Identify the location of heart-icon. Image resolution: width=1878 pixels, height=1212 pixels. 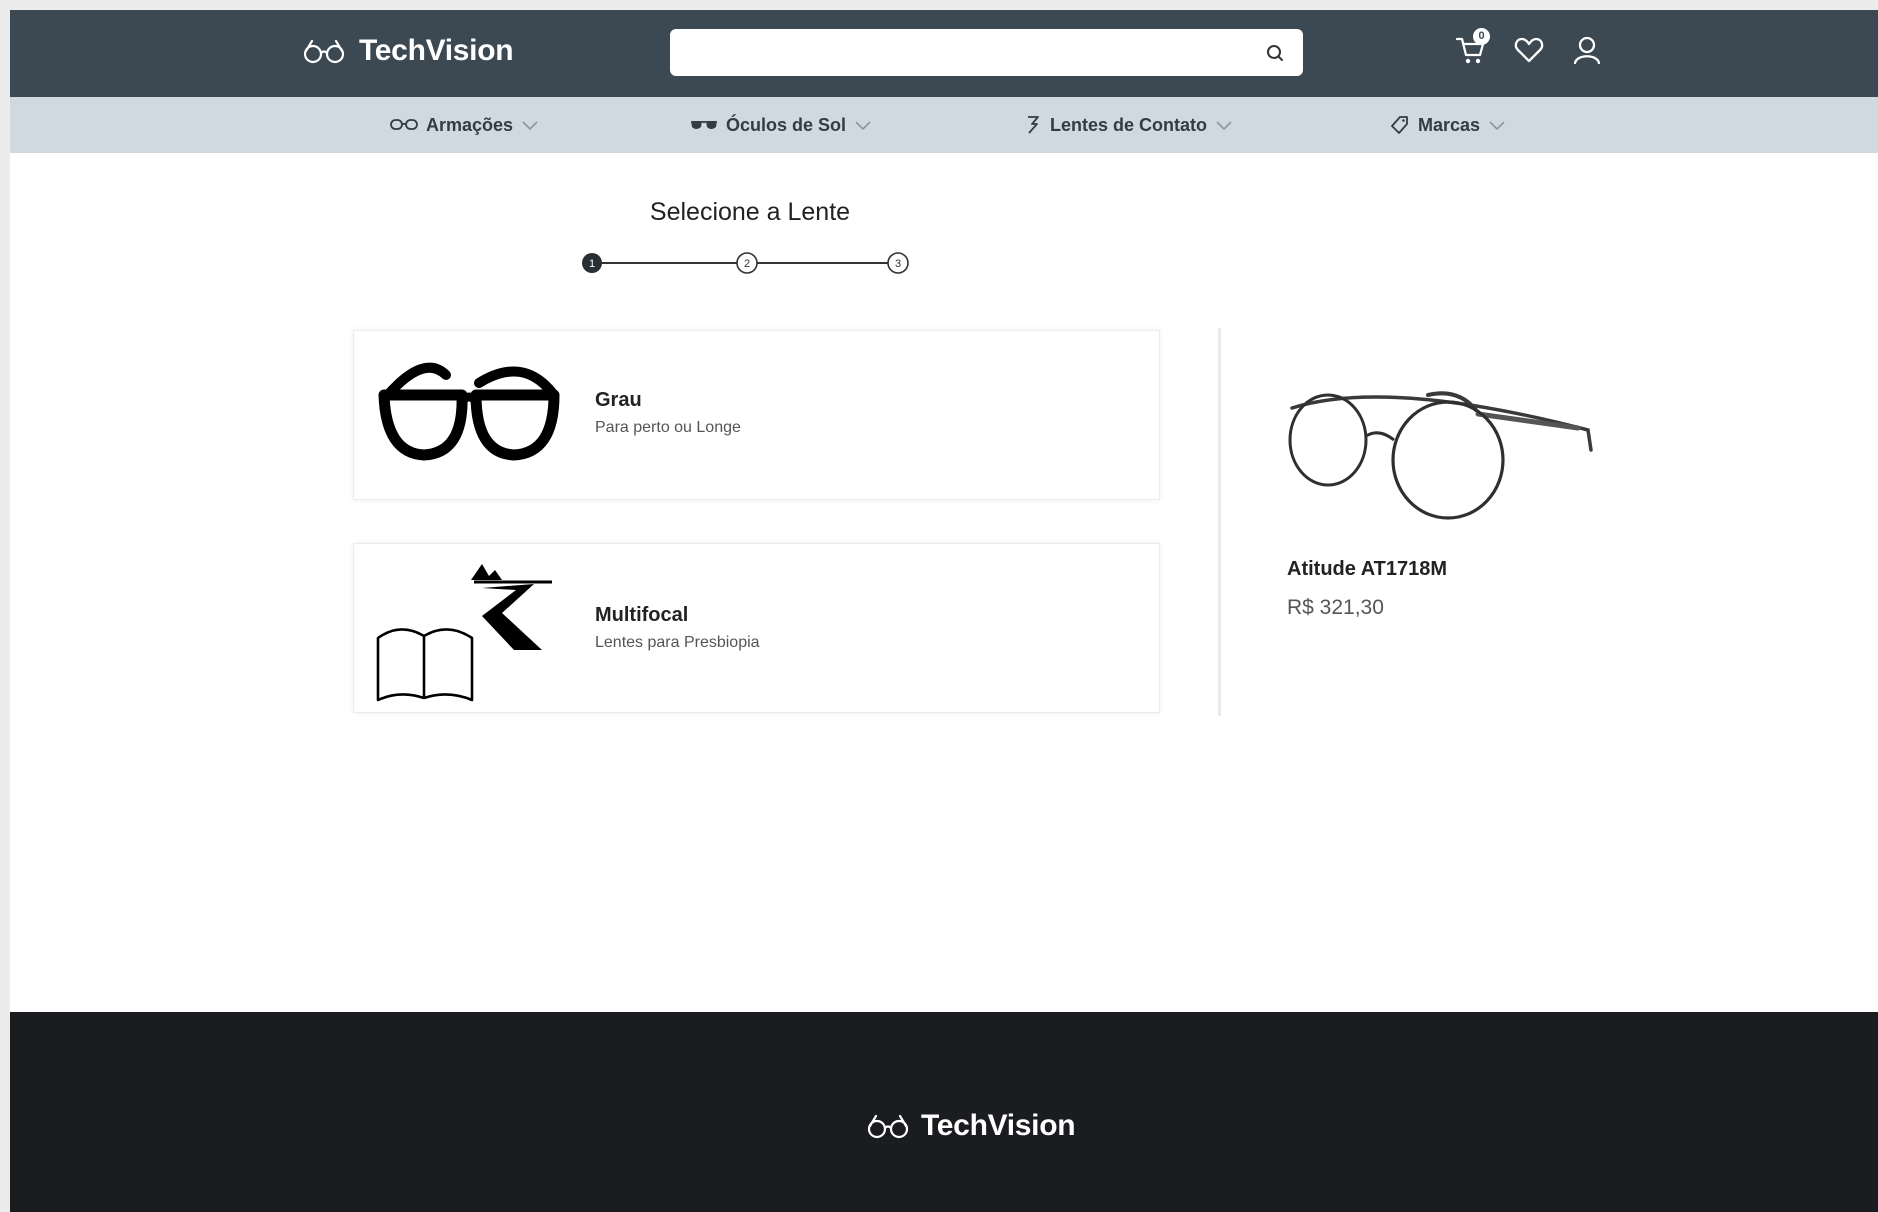
(1529, 50).